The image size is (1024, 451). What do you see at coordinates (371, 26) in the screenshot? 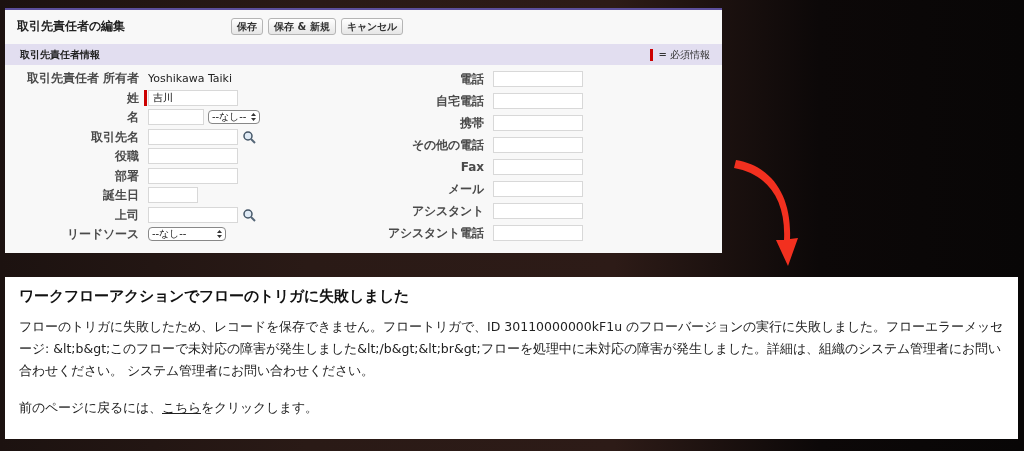
I see `form-button: キャンセル` at bounding box center [371, 26].